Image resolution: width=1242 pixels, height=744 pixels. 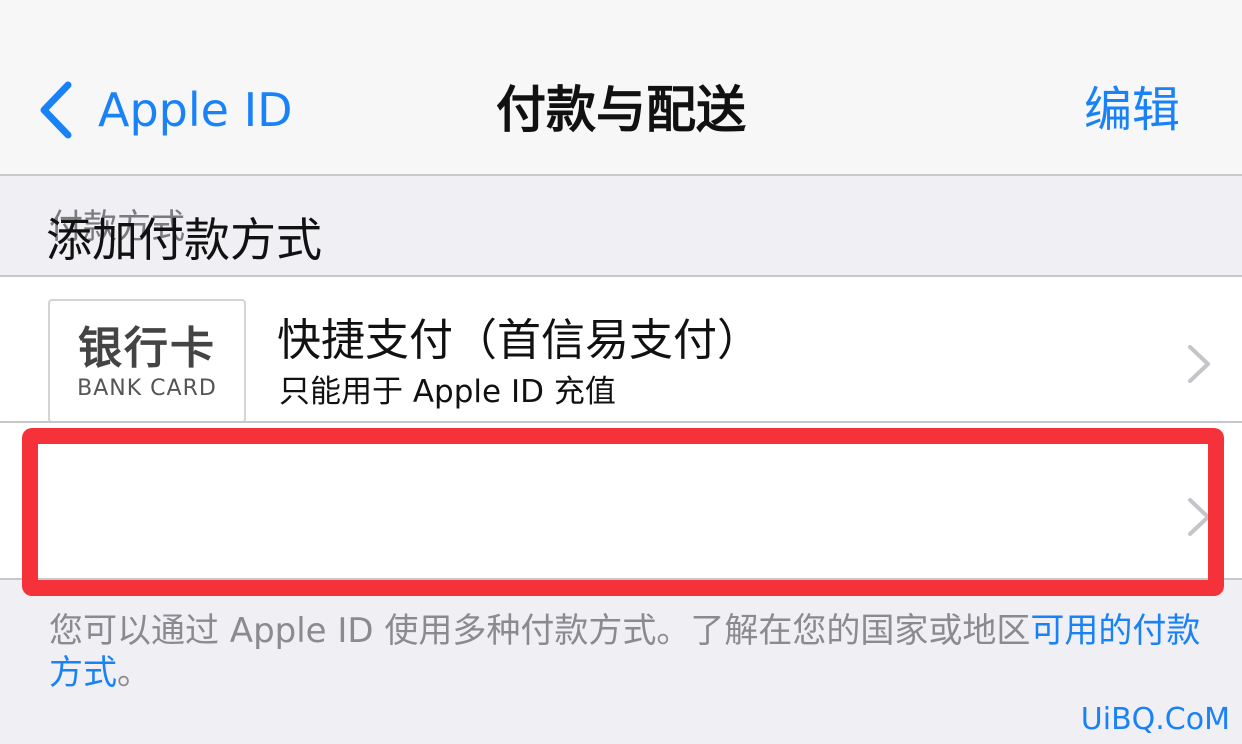 I want to click on add-payment-method-label: 添加付款方式, so click(x=184, y=240).